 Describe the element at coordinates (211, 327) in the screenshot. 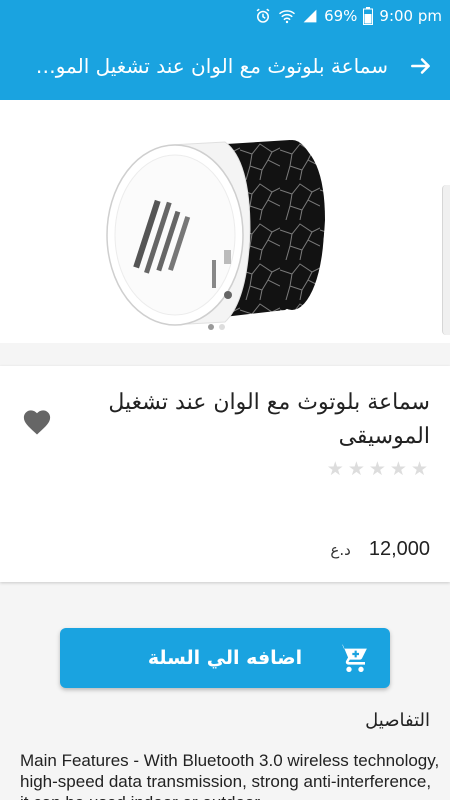

I see `gallery-dot-active` at that location.